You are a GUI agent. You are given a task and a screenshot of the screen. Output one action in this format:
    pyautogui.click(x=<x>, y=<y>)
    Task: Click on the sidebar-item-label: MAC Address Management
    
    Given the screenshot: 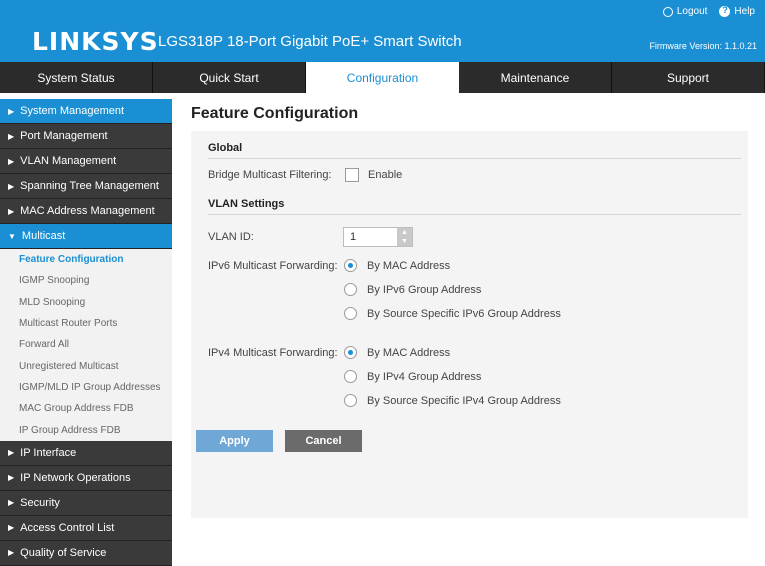 What is the action you would take?
    pyautogui.click(x=87, y=211)
    